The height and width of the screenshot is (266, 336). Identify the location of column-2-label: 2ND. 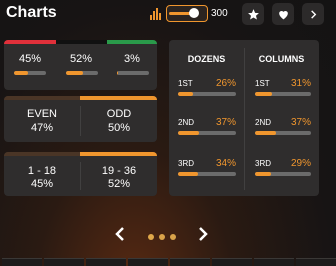
(263, 122).